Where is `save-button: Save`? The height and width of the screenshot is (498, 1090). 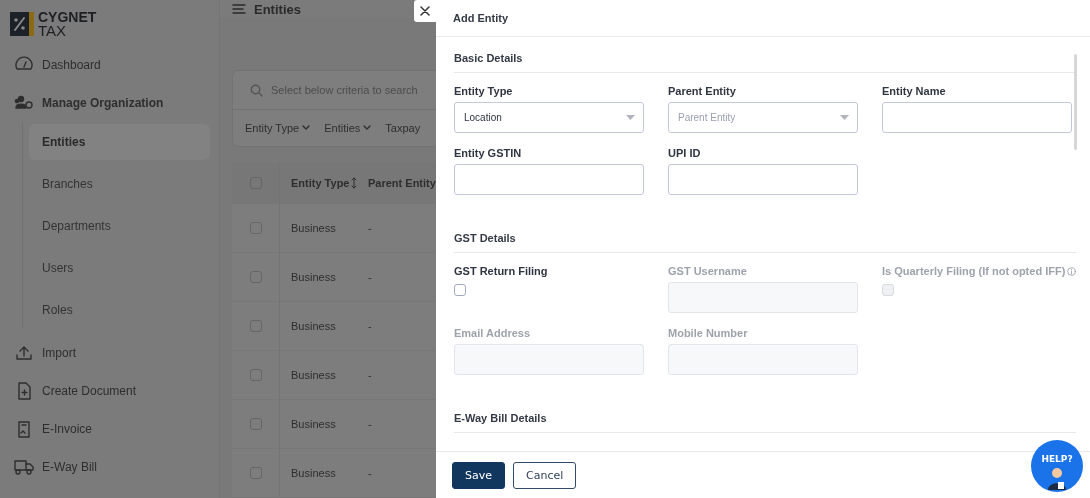 save-button: Save is located at coordinates (478, 475).